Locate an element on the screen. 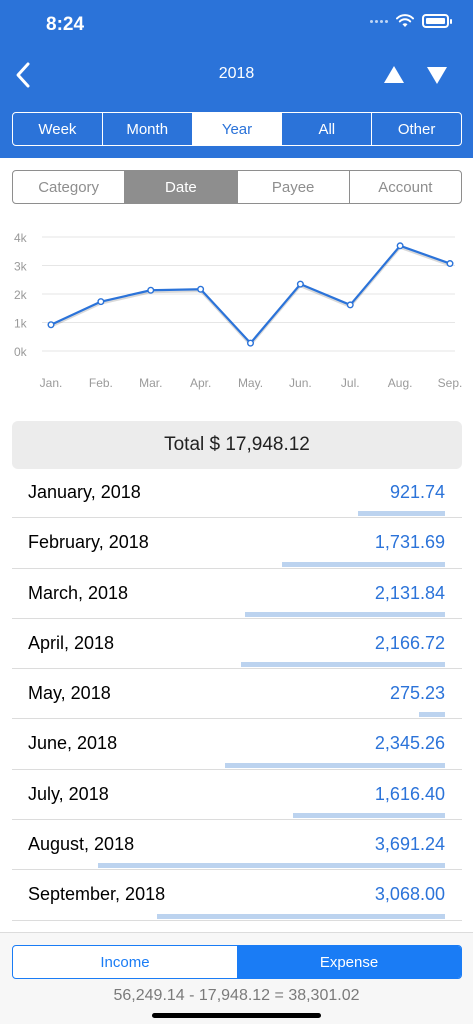  month-label: June, 2018 is located at coordinates (73, 743).